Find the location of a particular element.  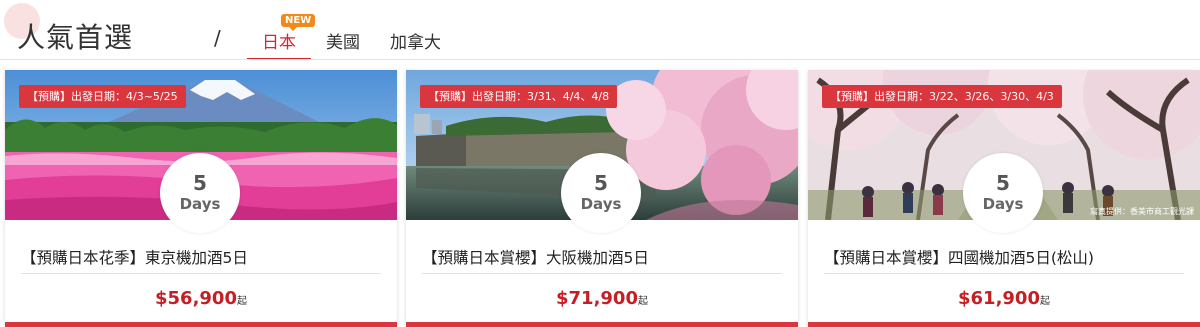

tab-label: 日本 is located at coordinates (279, 43).